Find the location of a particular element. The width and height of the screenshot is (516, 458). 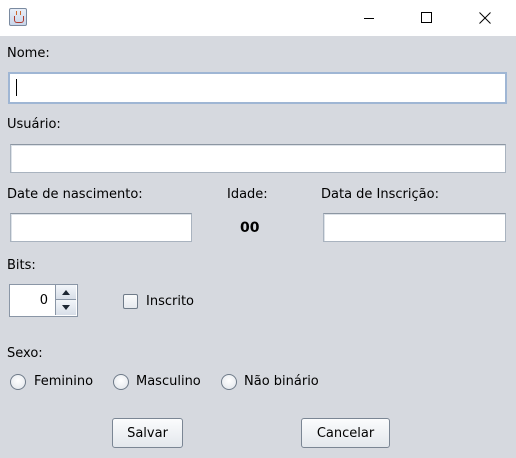

close-icon is located at coordinates (485, 18).